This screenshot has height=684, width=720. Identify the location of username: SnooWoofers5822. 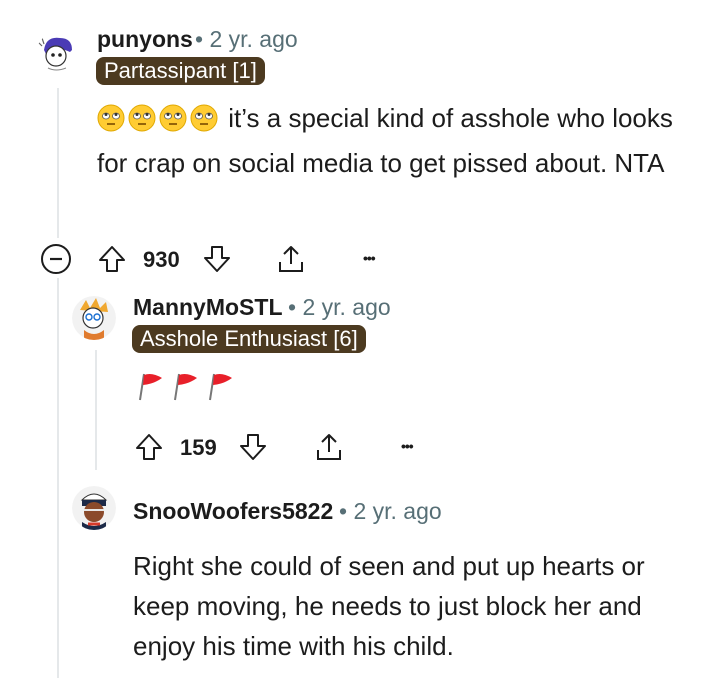
(233, 511).